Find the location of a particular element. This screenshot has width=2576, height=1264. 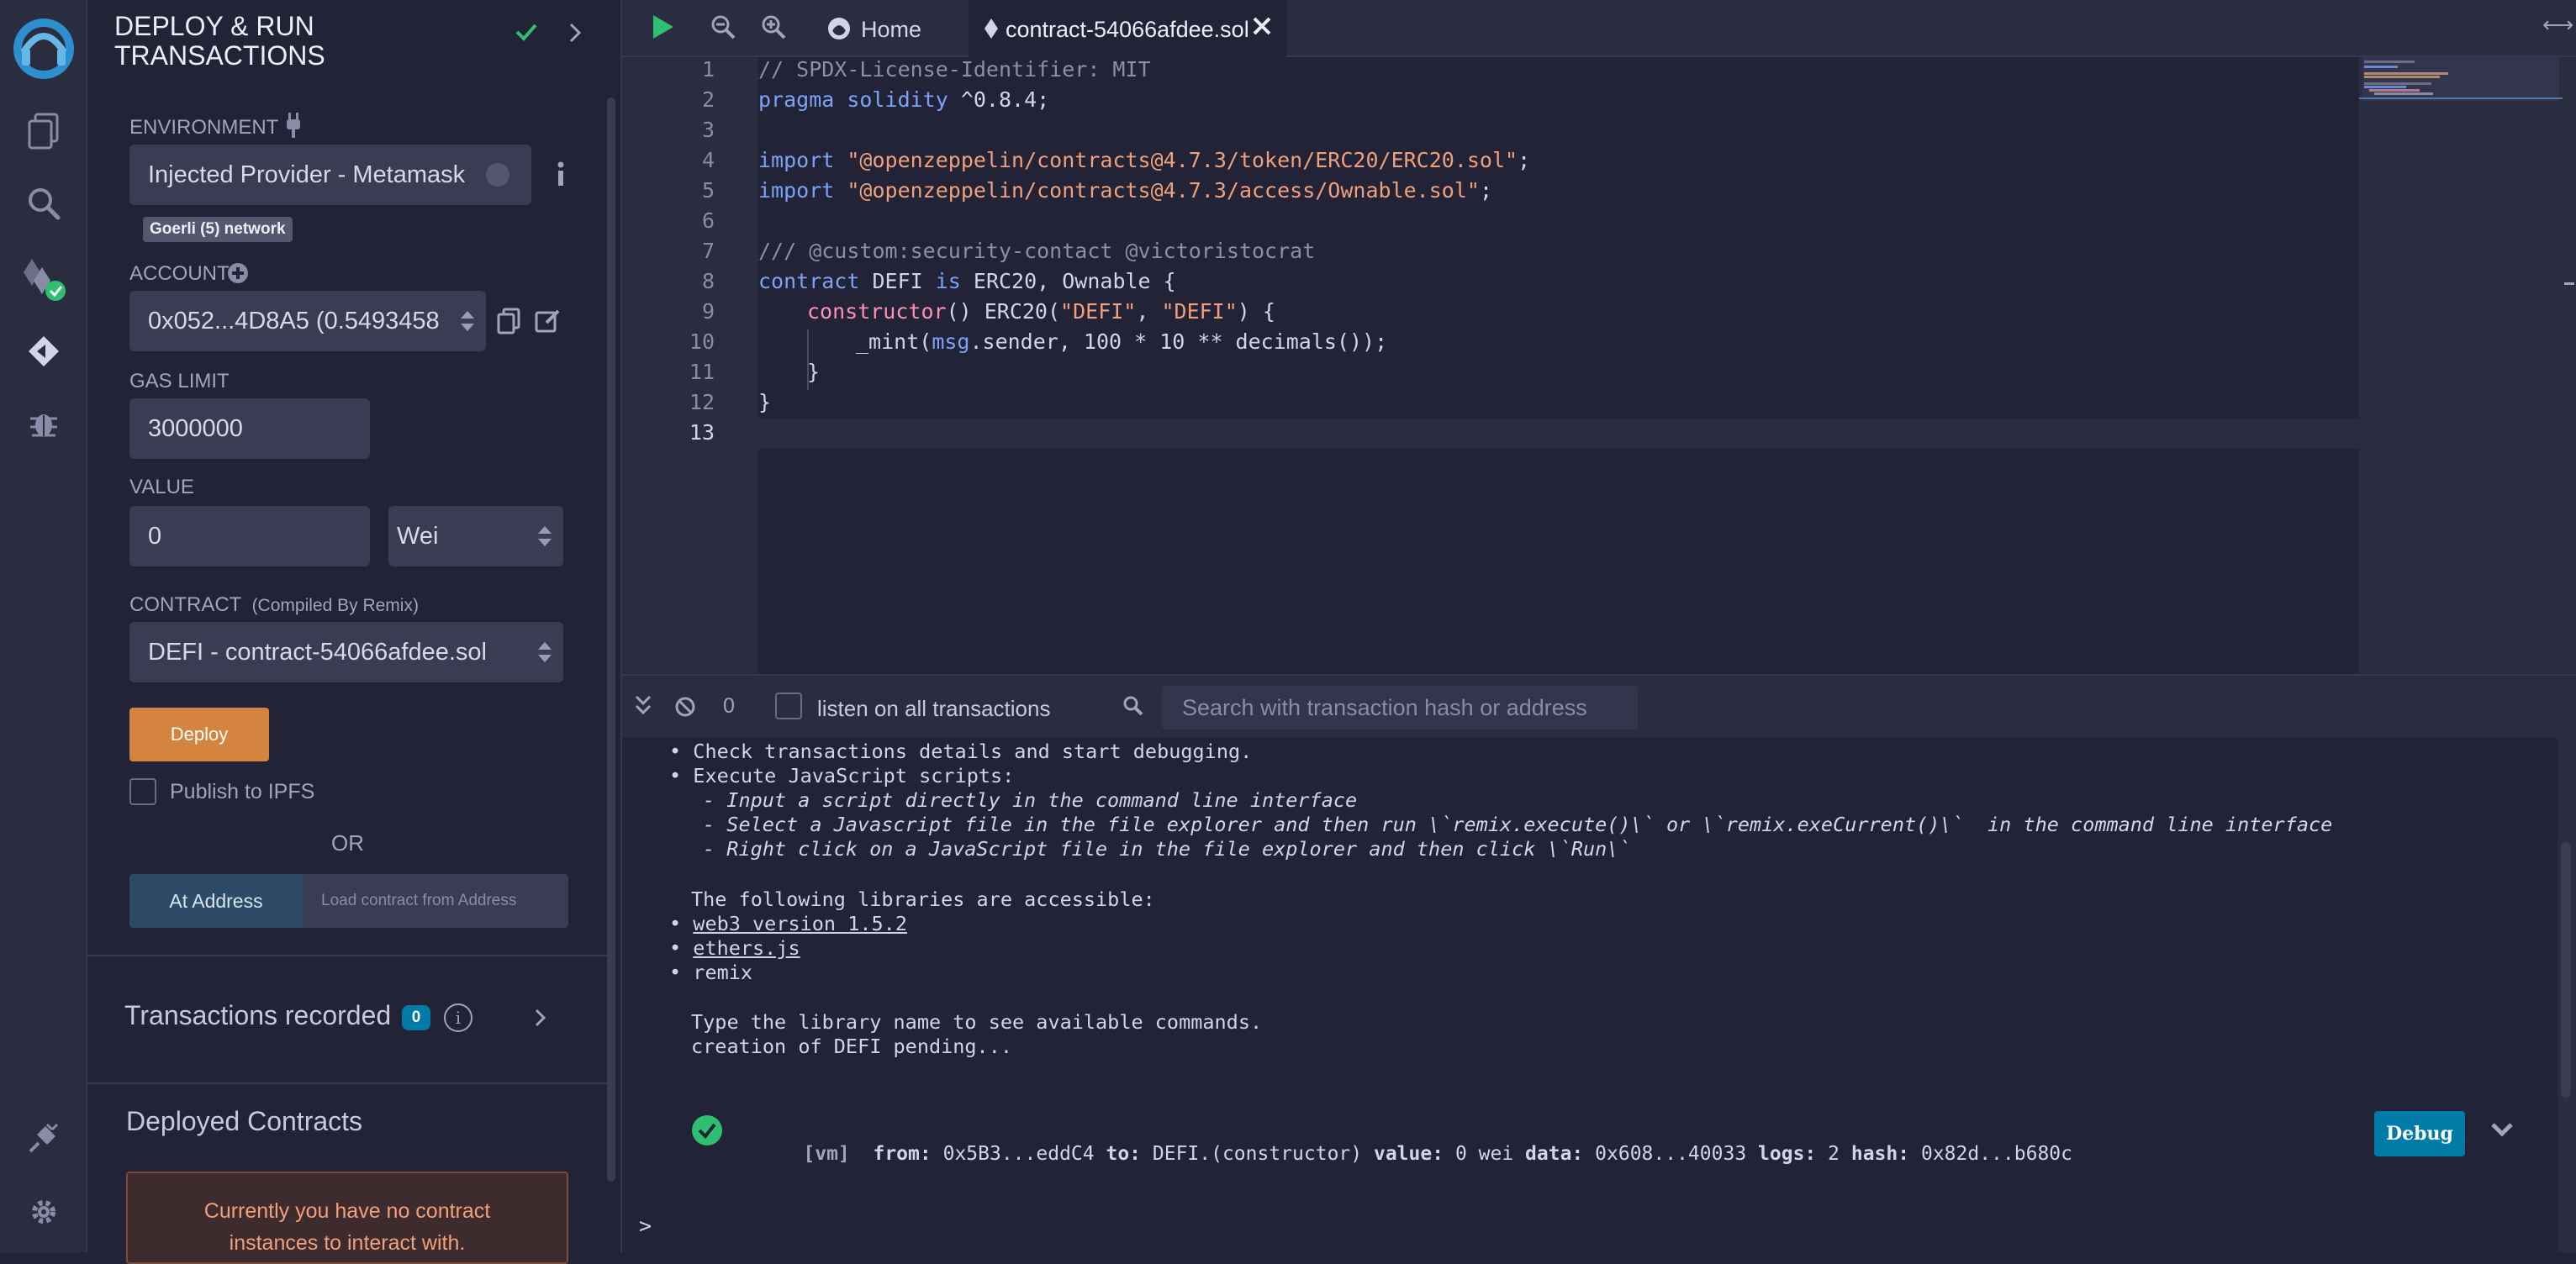

tx-tag: [vm] is located at coordinates (826, 1154).